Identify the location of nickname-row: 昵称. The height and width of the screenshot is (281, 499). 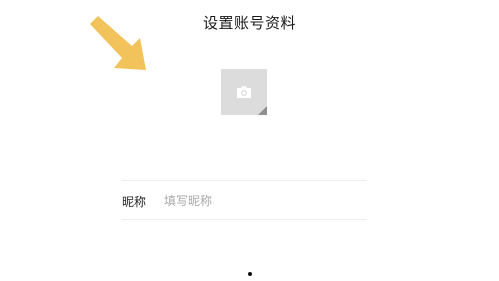
(244, 201).